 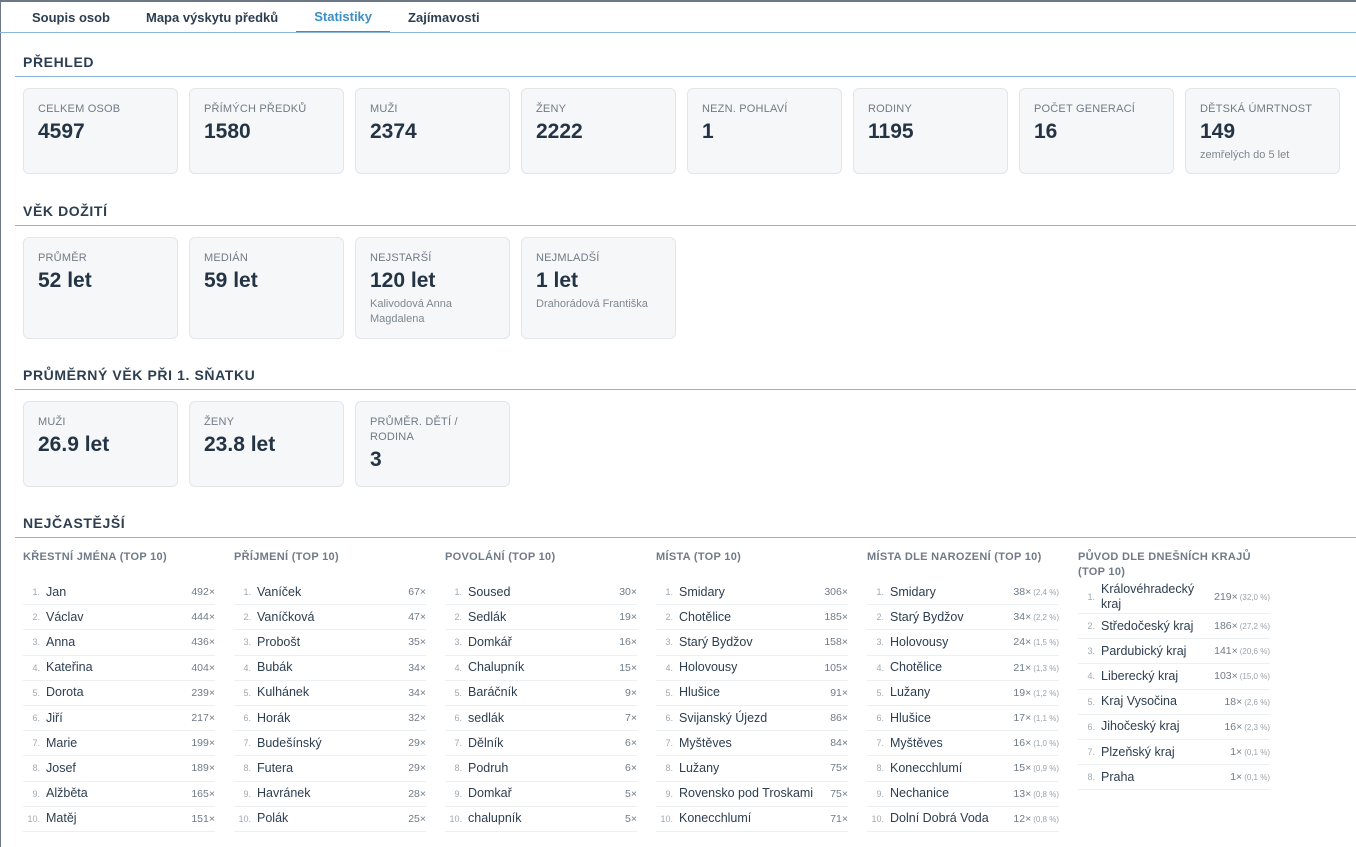 I want to click on list-item-count-value: 5×, so click(x=631, y=818).